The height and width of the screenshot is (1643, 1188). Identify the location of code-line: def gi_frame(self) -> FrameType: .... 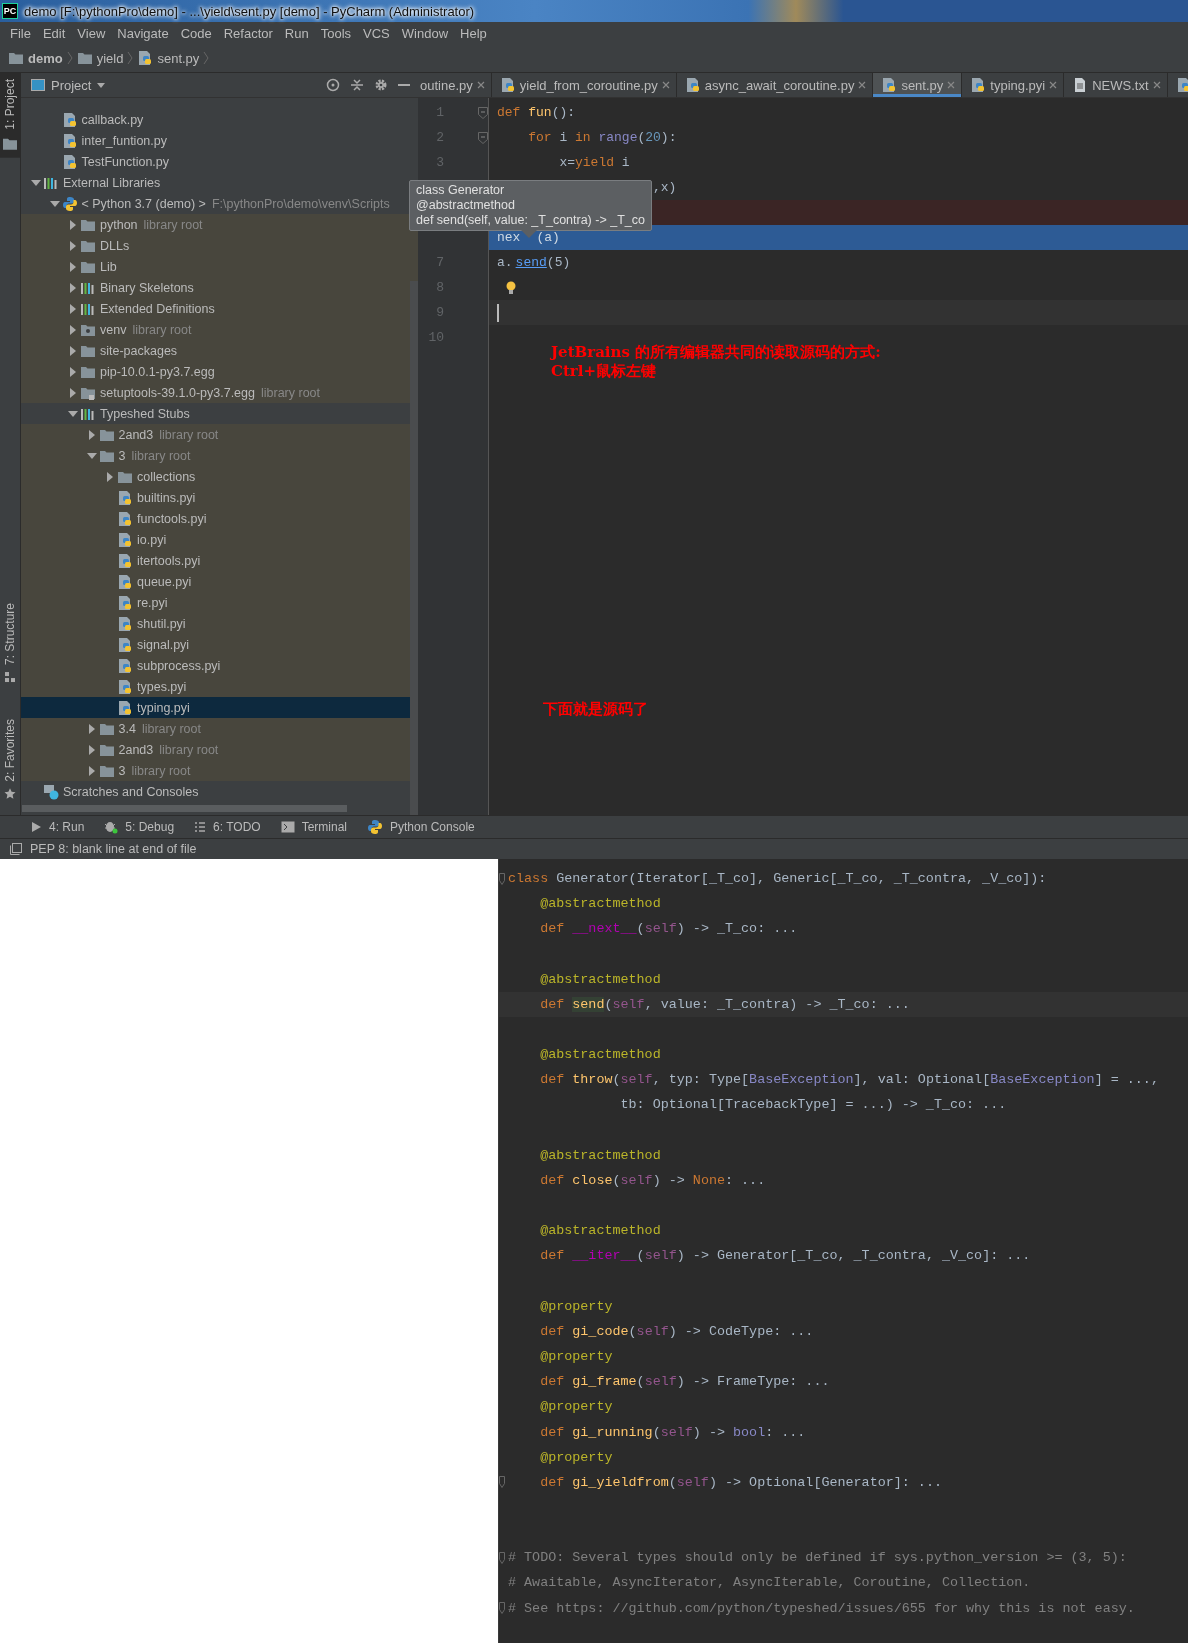
(684, 1382).